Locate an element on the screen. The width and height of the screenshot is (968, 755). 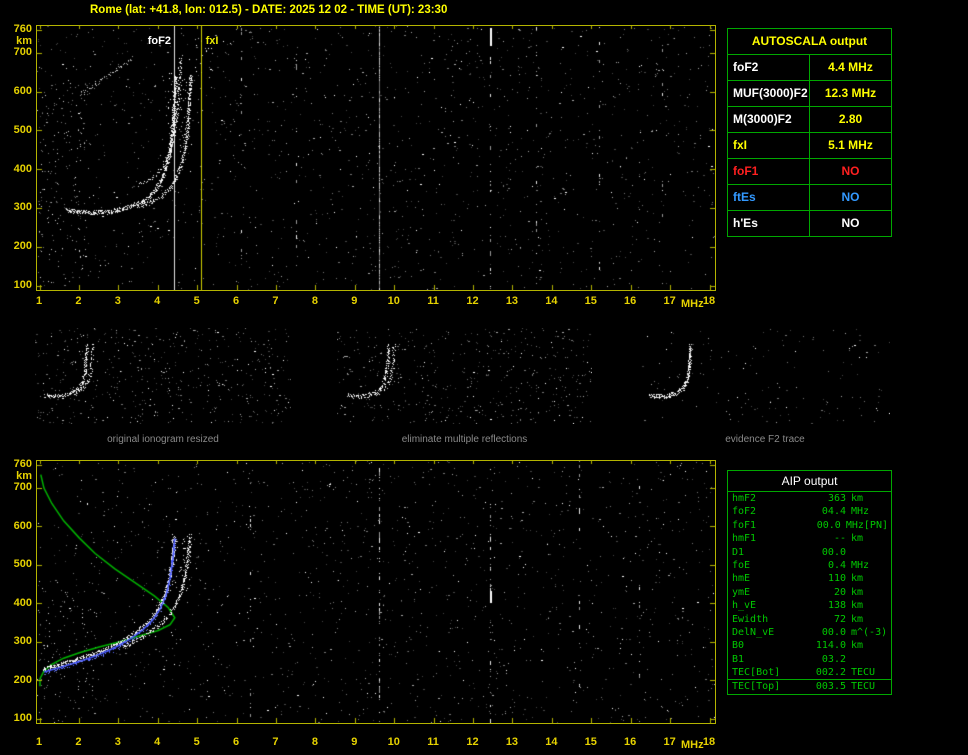
aip-row-label: foE is located at coordinates (741, 565).